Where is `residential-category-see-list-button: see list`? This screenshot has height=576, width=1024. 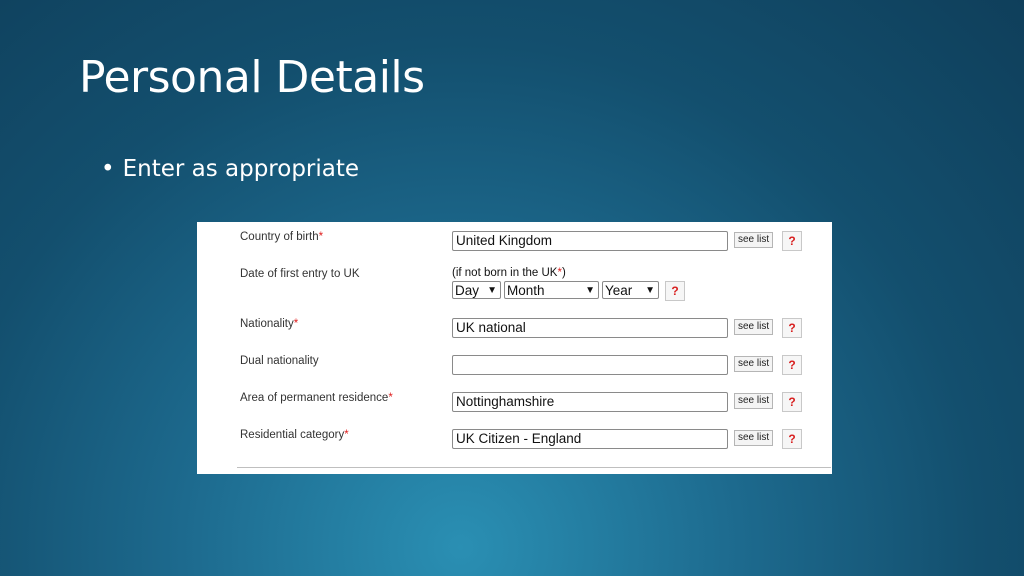 residential-category-see-list-button: see list is located at coordinates (754, 438).